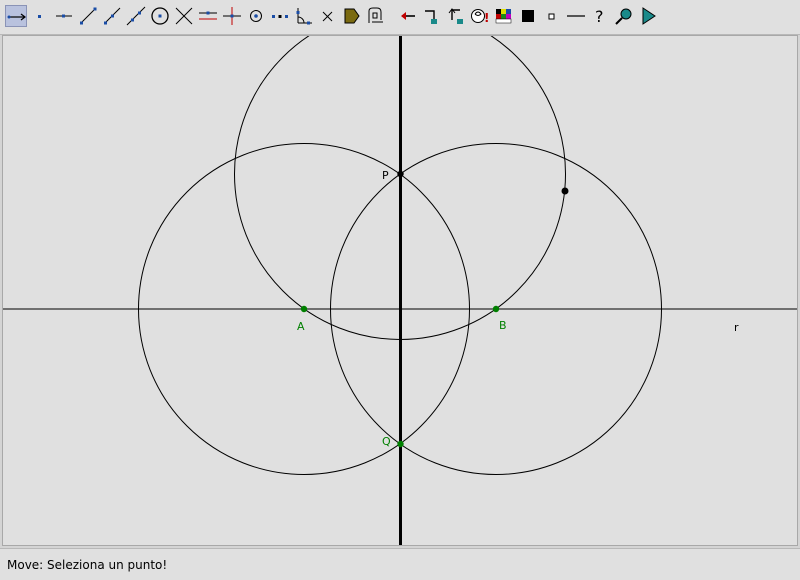  I want to click on macro-run-tool-icon, so click(456, 16).